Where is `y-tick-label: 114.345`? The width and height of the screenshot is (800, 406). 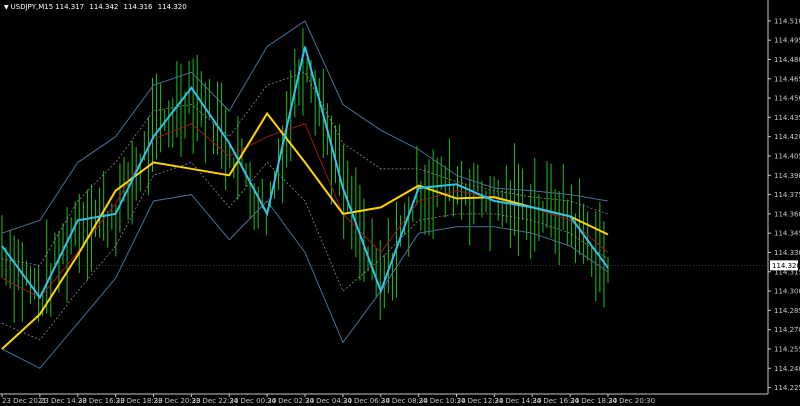 y-tick-label: 114.345 is located at coordinates (787, 234).